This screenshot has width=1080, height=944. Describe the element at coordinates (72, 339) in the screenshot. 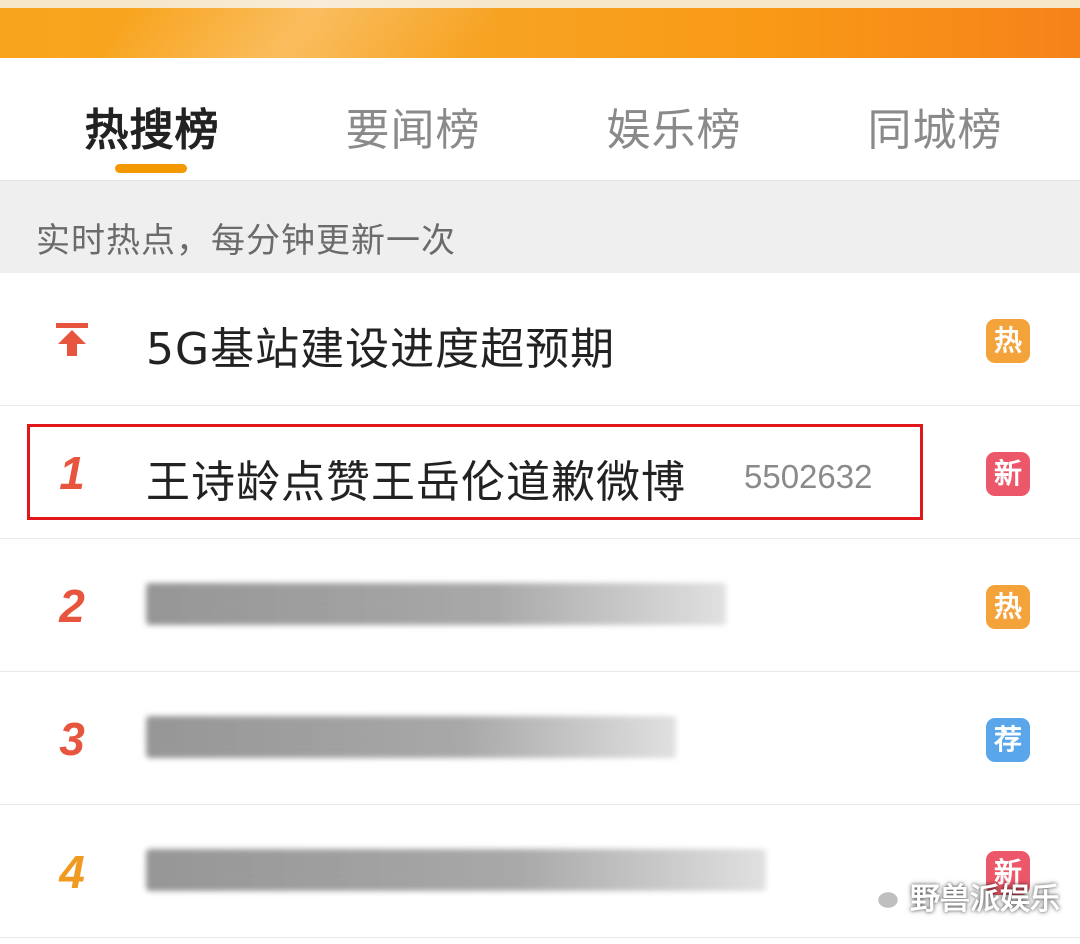

I see `pinned-arrow-up-icon` at that location.